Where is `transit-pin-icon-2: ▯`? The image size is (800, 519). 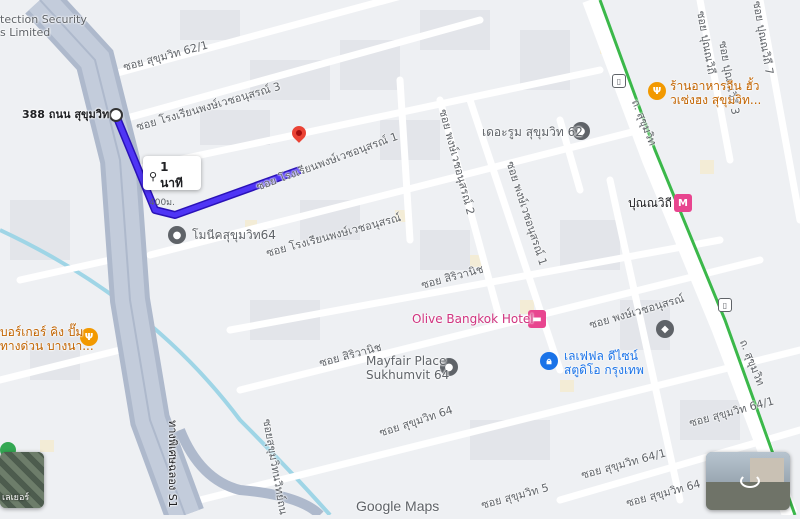 transit-pin-icon-2: ▯ is located at coordinates (725, 305).